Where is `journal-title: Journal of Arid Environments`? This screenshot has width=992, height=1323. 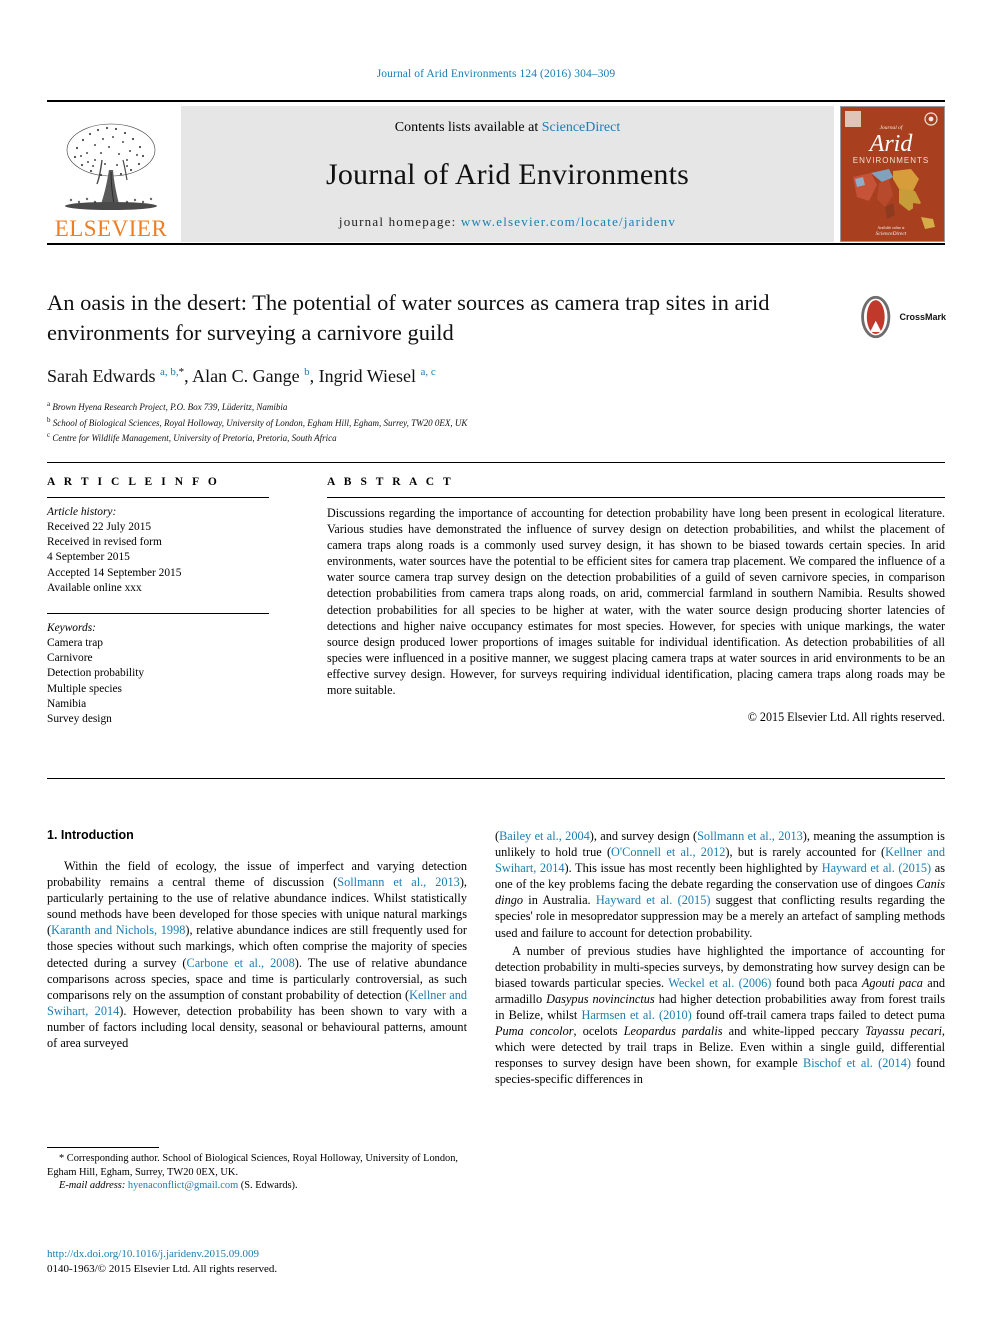 journal-title: Journal of Arid Environments is located at coordinates (507, 174).